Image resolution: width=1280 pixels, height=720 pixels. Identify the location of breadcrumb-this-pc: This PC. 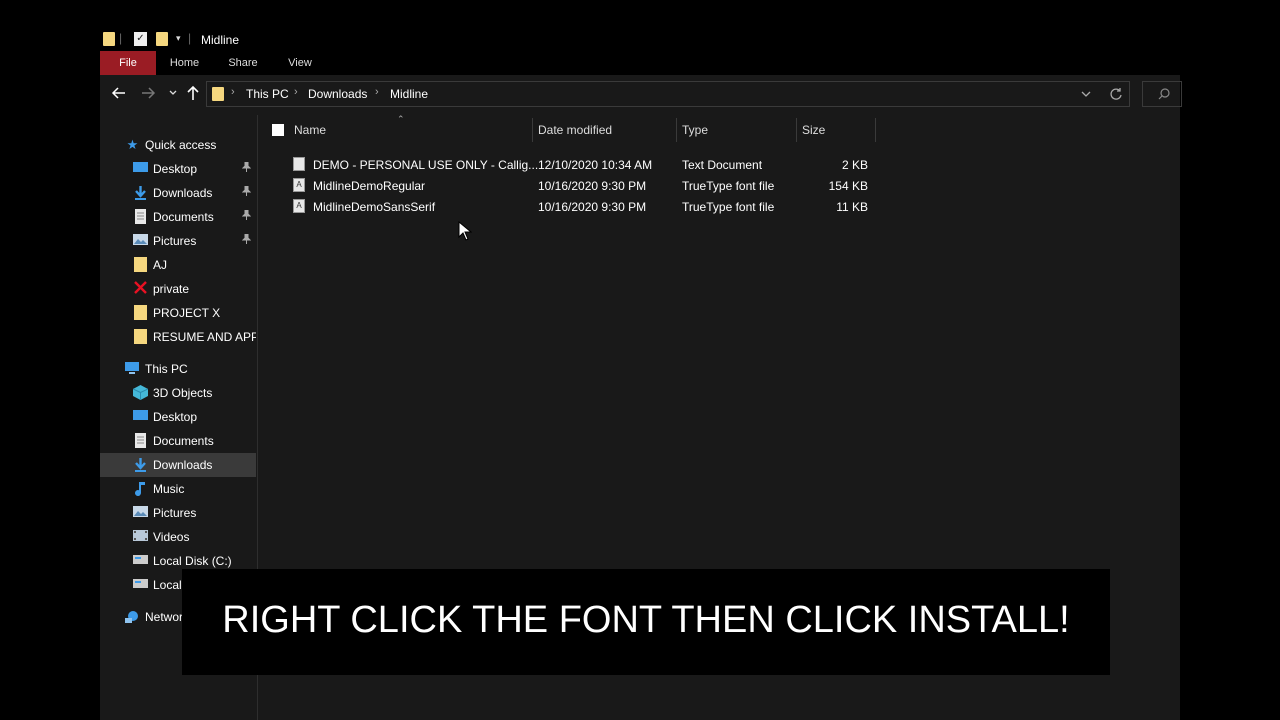
(267, 94).